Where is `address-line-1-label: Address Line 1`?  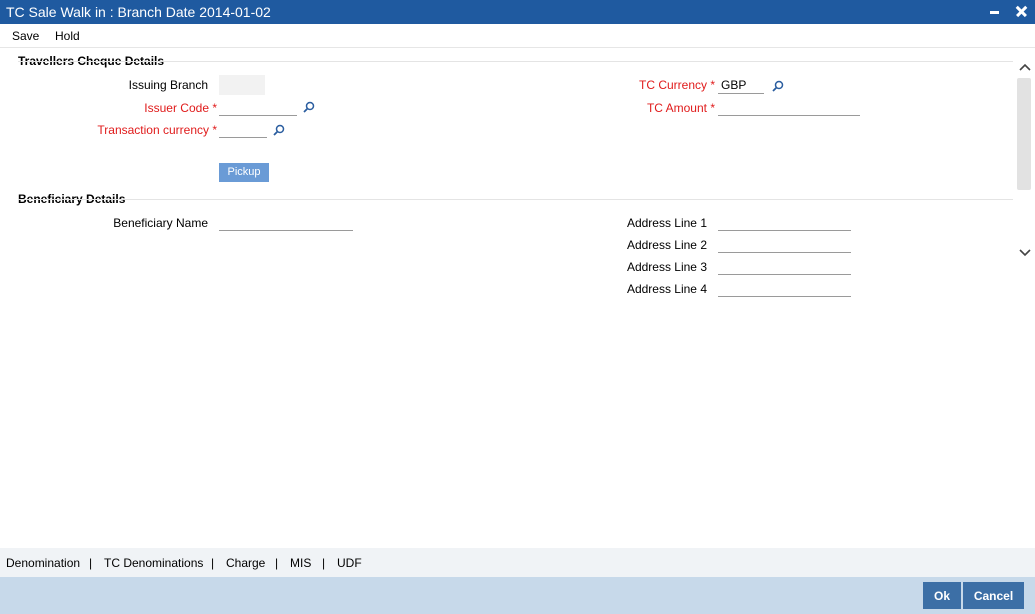 address-line-1-label: Address Line 1 is located at coordinates (666, 223).